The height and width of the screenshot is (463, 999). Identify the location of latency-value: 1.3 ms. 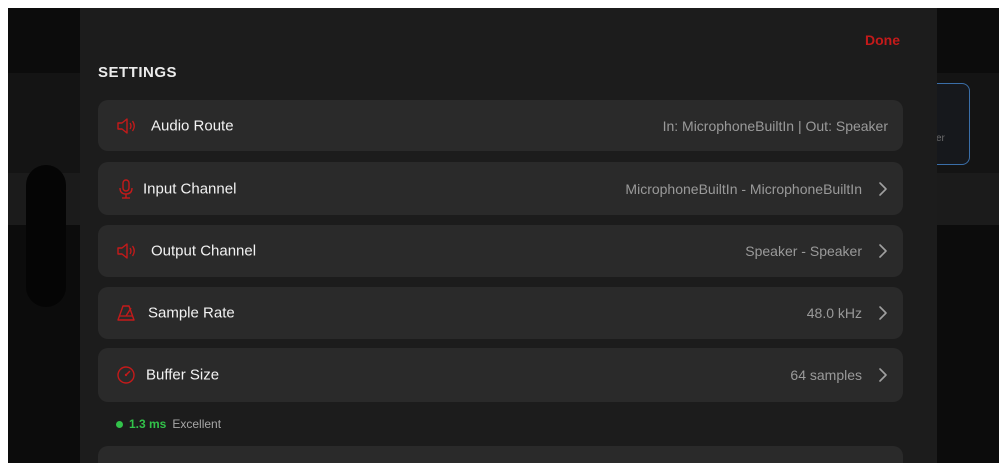
(148, 424).